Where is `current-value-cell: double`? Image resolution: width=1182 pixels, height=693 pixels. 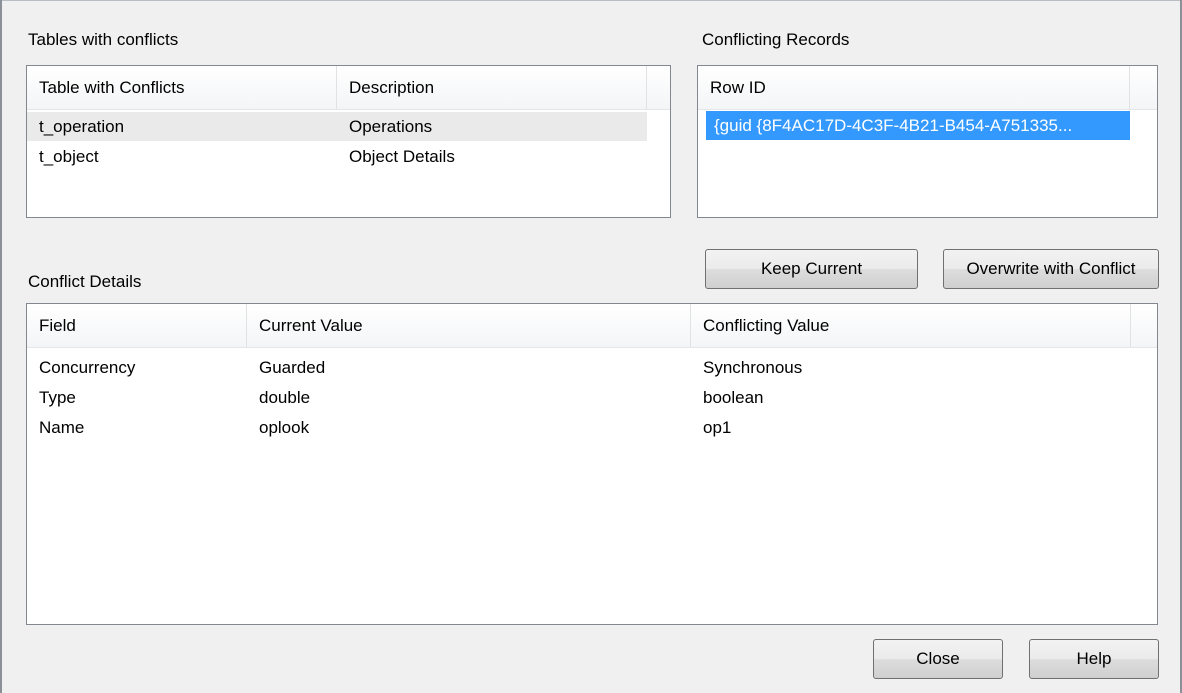 current-value-cell: double is located at coordinates (285, 397).